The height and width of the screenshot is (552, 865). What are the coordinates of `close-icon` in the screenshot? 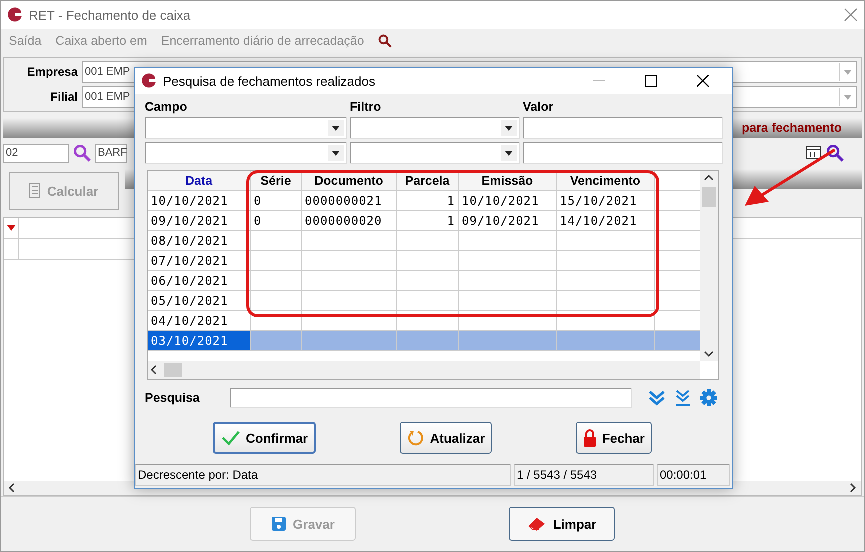 It's located at (703, 81).